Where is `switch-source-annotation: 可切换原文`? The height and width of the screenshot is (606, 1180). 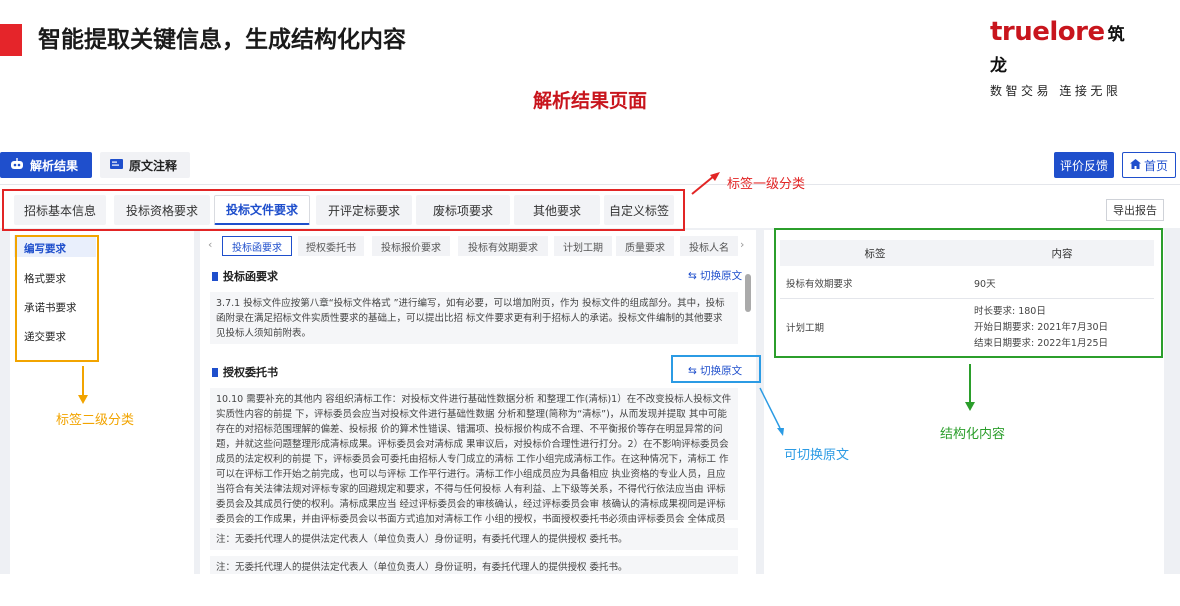
switch-source-annotation: 可切换原文 is located at coordinates (817, 455).